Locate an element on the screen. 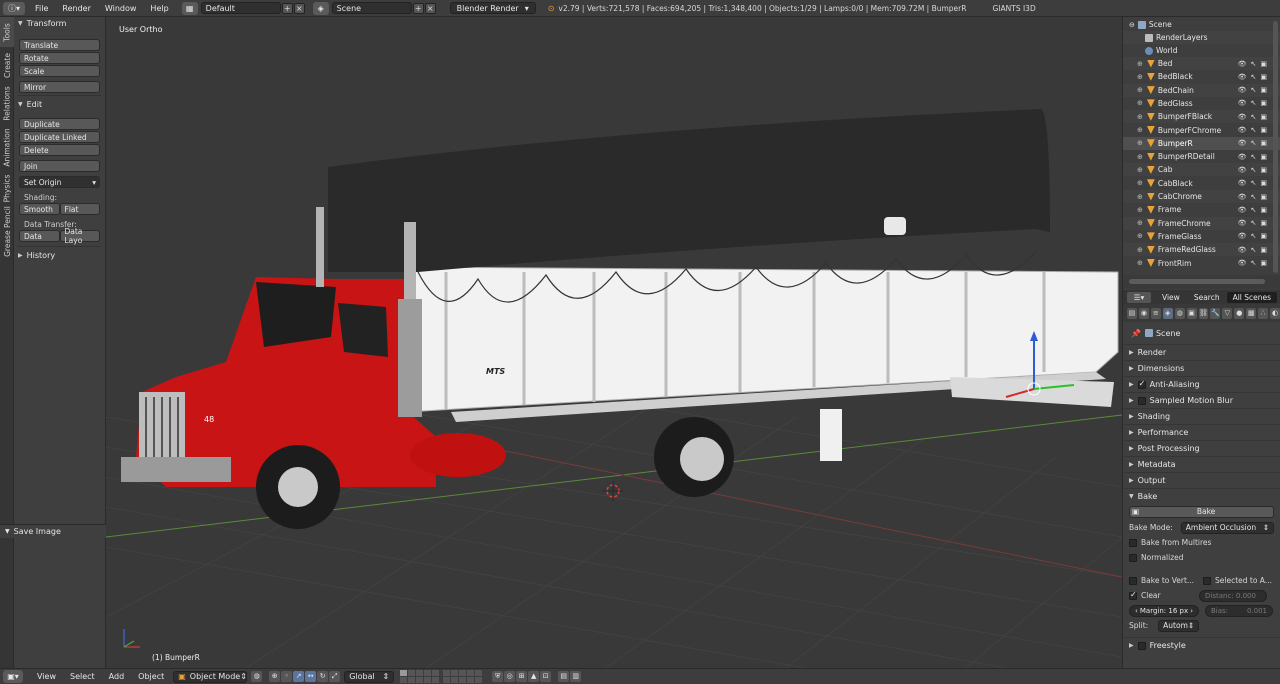  selected-to-active-checkbox is located at coordinates (1207, 580).